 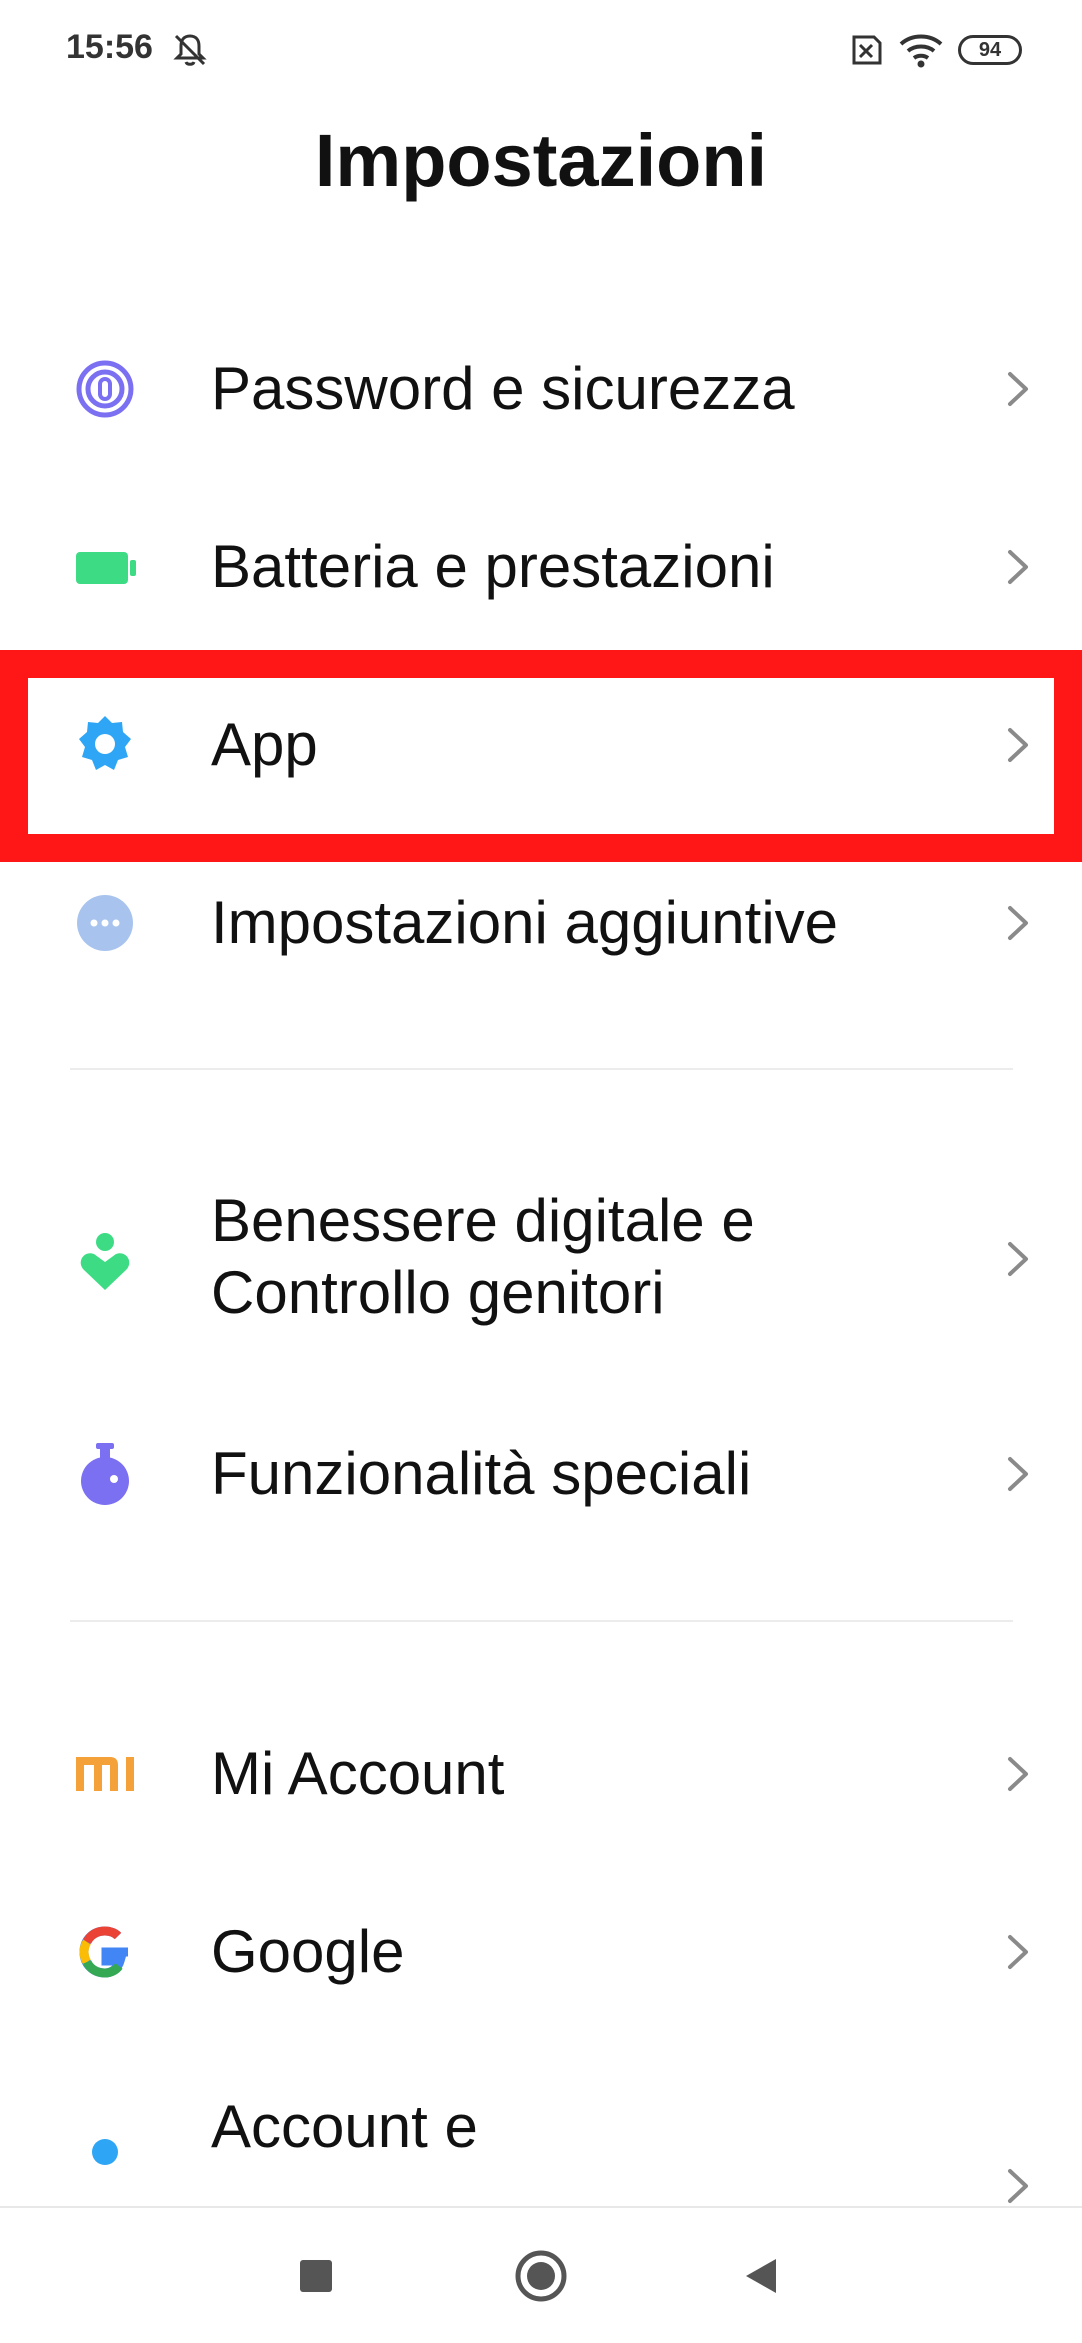 What do you see at coordinates (541, 50) in the screenshot?
I see `status-bar: 15:56 94` at bounding box center [541, 50].